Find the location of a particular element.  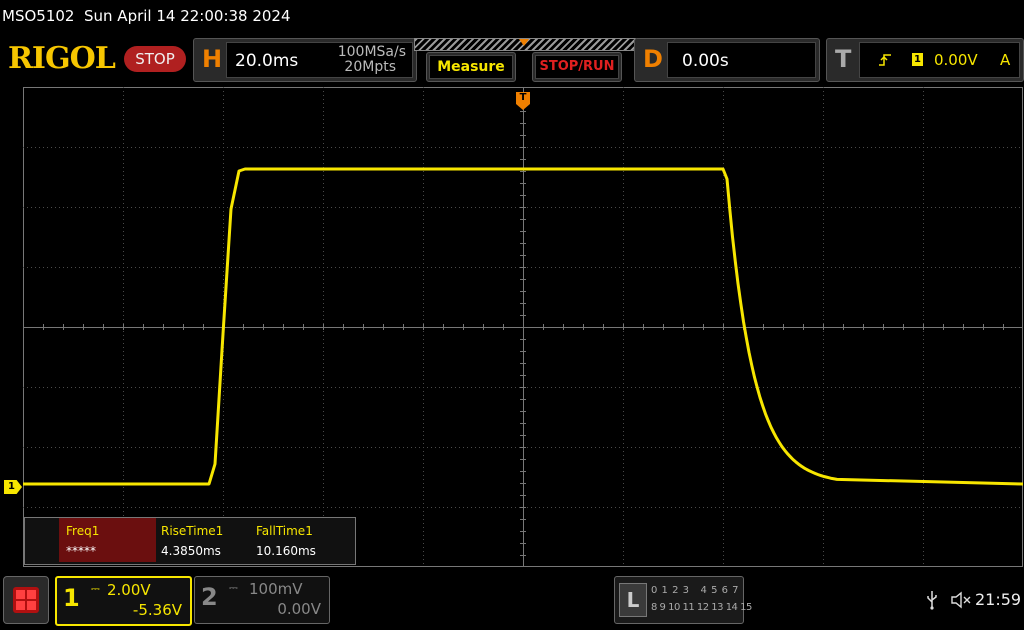

main-menu-button is located at coordinates (26, 600).